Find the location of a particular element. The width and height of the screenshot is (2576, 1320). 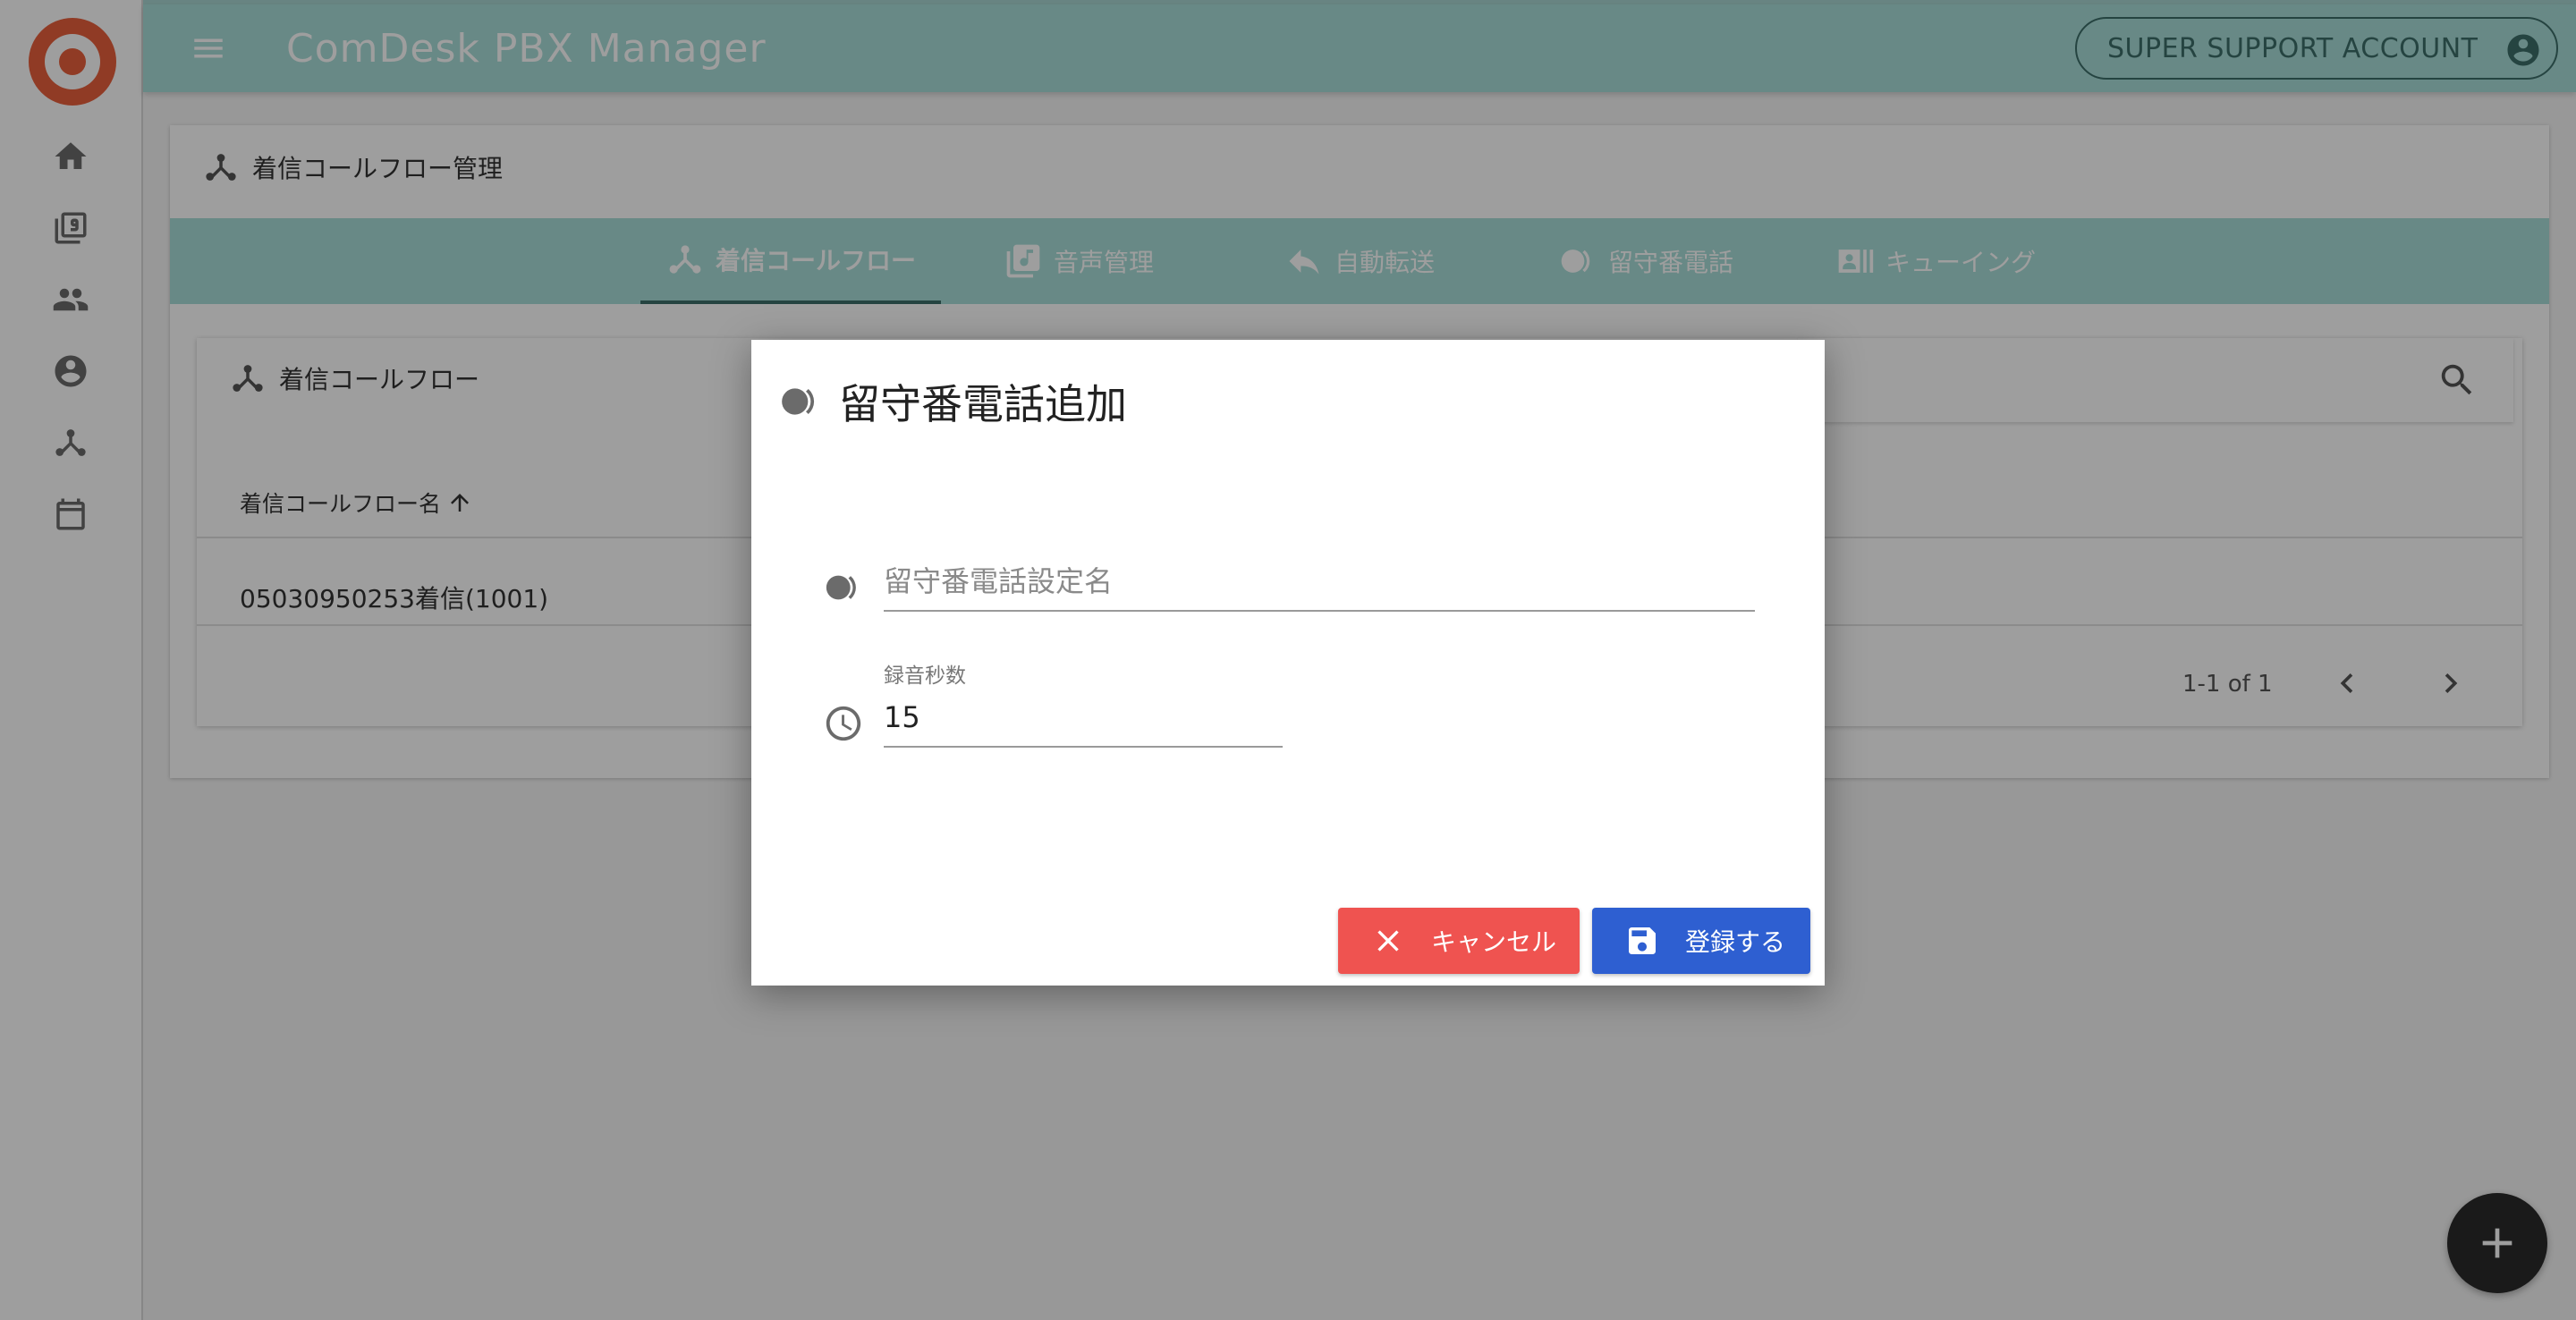

voicemail-name-row is located at coordinates (1289, 583).